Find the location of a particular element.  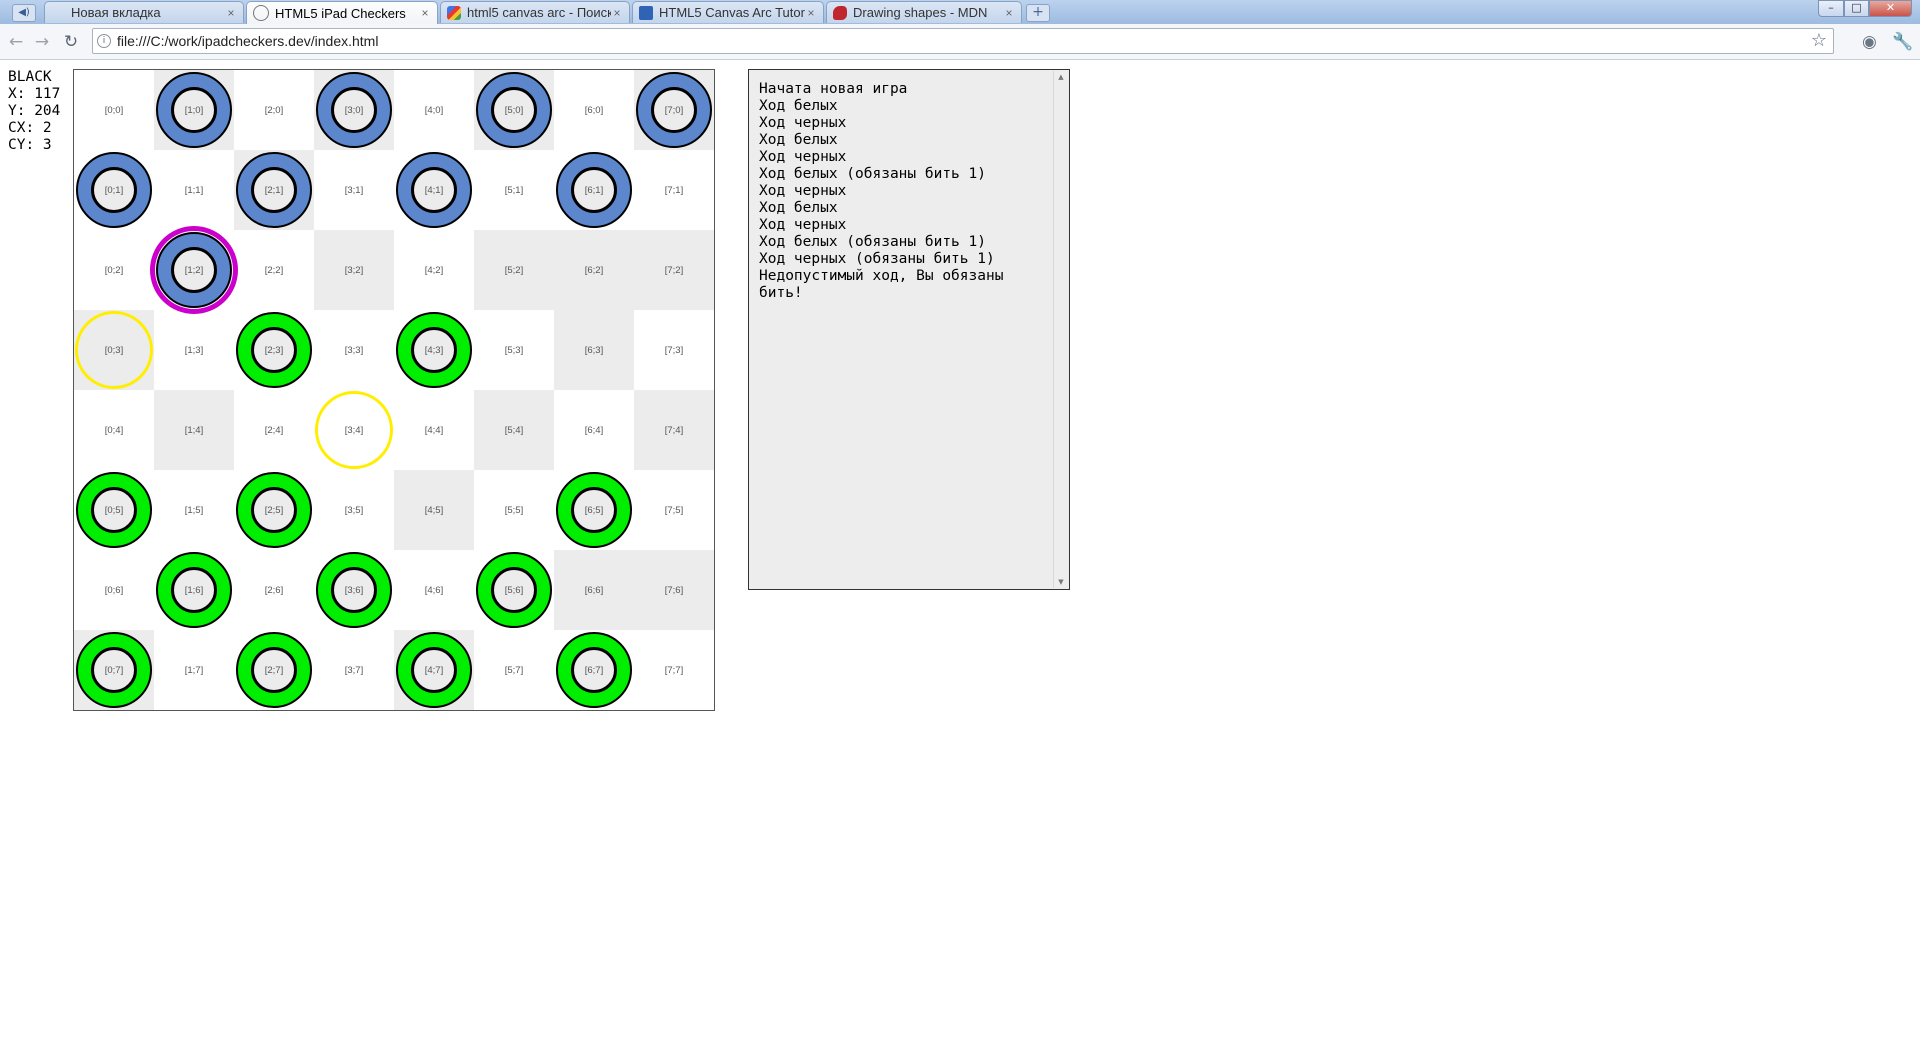

tab-canvas-arc-tutorial: HTML5 Canvas Arc Tutorial × is located at coordinates (728, 12).